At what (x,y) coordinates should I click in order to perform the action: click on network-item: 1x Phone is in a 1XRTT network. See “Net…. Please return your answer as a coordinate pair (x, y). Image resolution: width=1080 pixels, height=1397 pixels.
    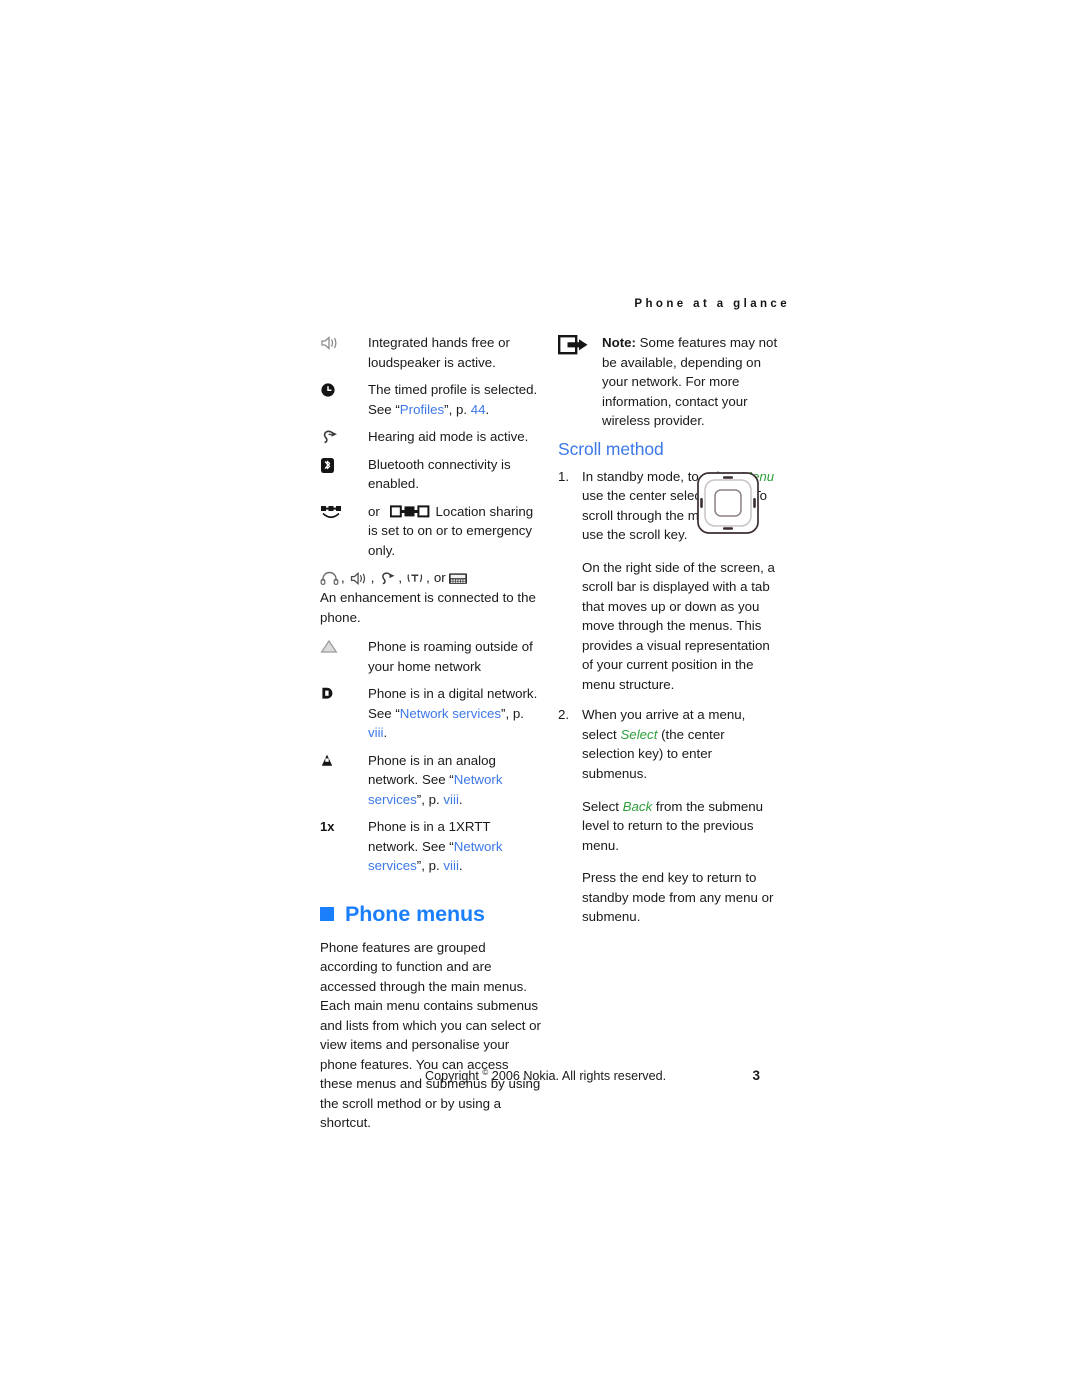
    Looking at the image, I should click on (431, 846).